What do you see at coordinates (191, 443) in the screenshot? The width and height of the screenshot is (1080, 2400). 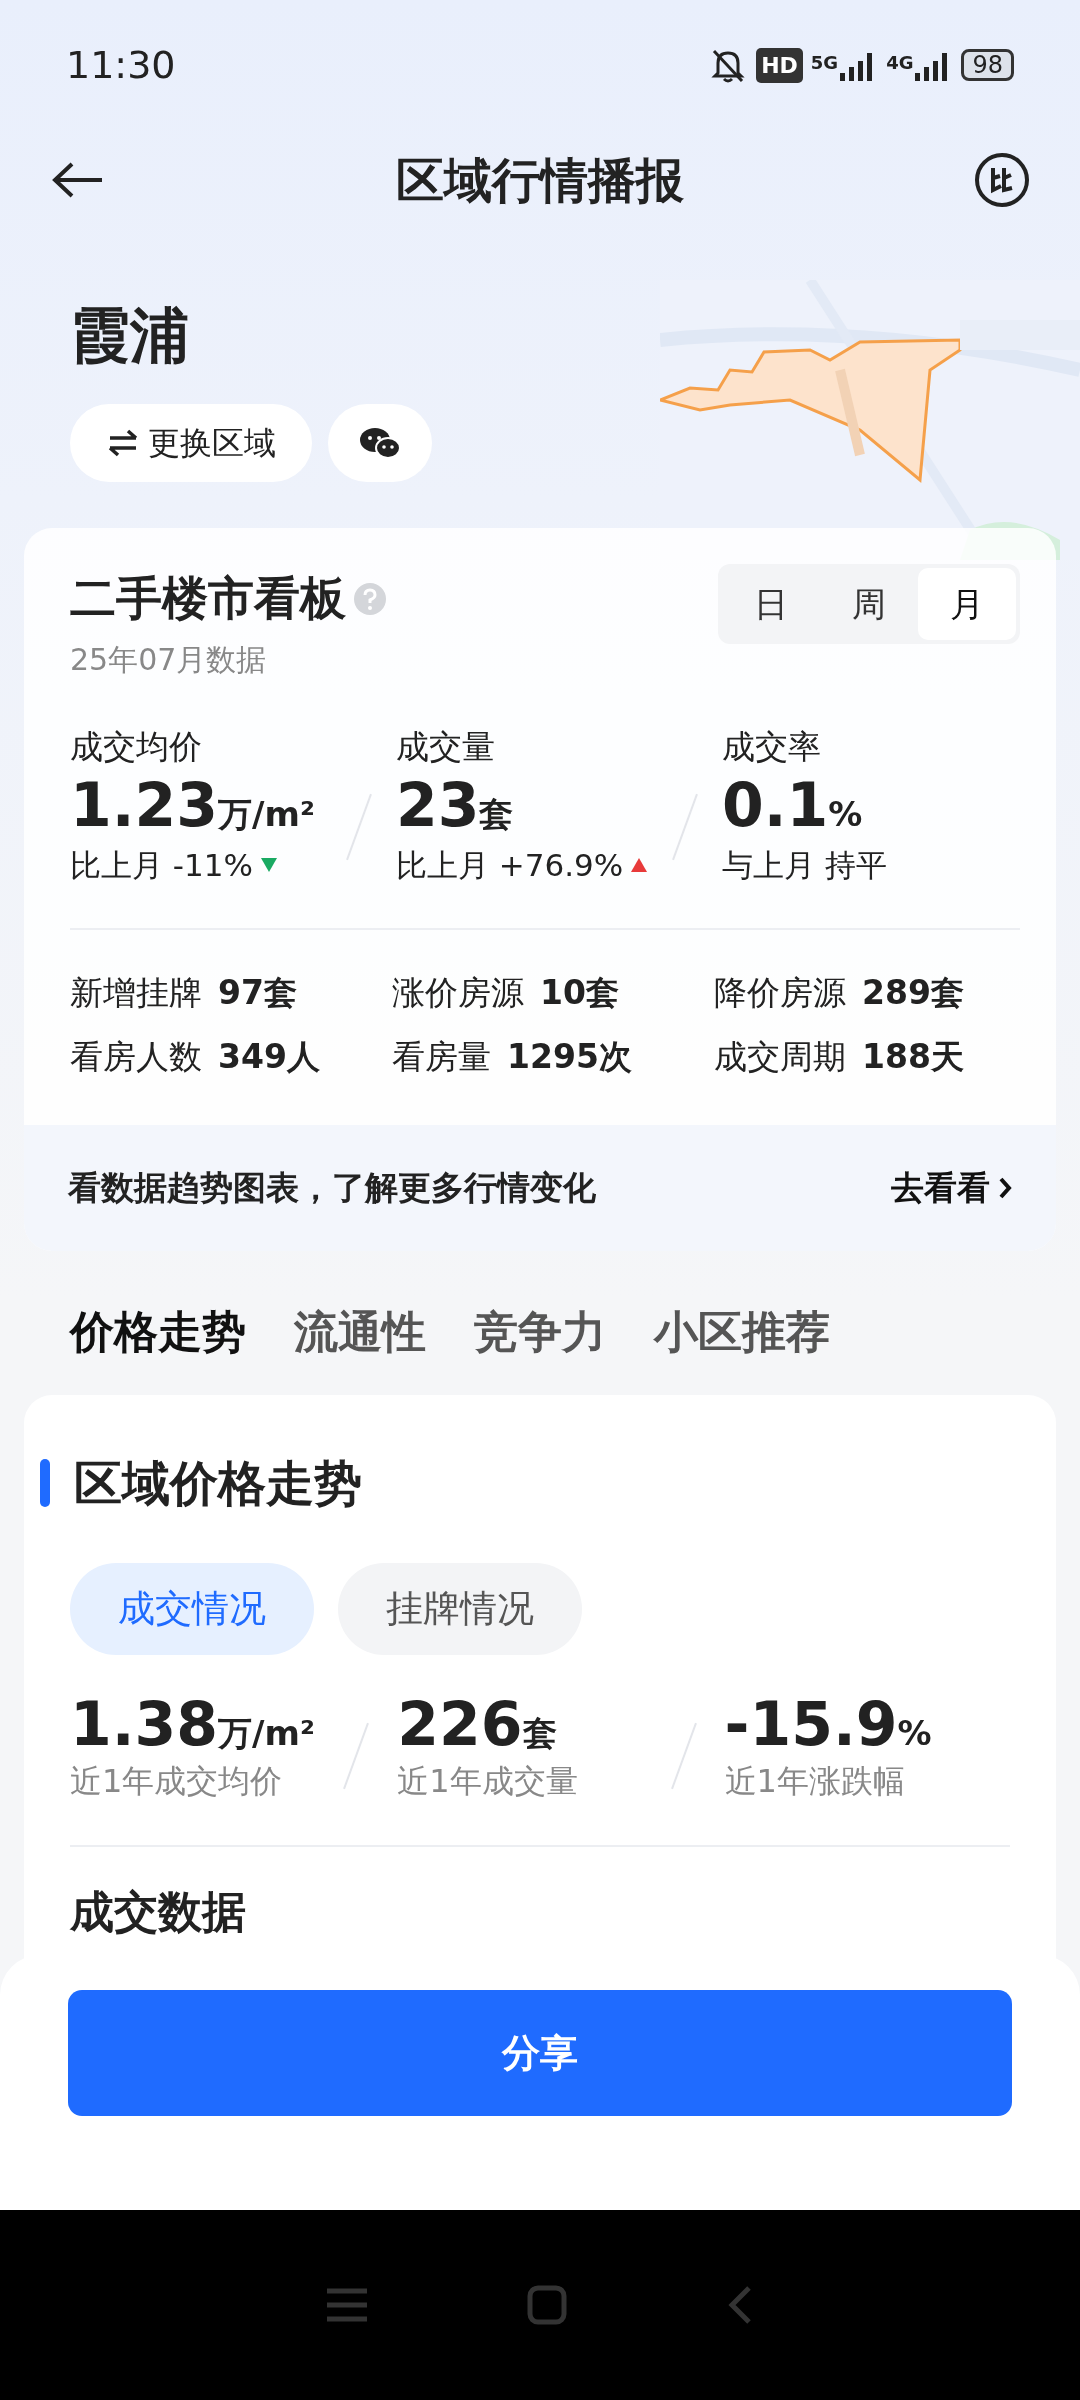 I see `change-region-button: 更换区域` at bounding box center [191, 443].